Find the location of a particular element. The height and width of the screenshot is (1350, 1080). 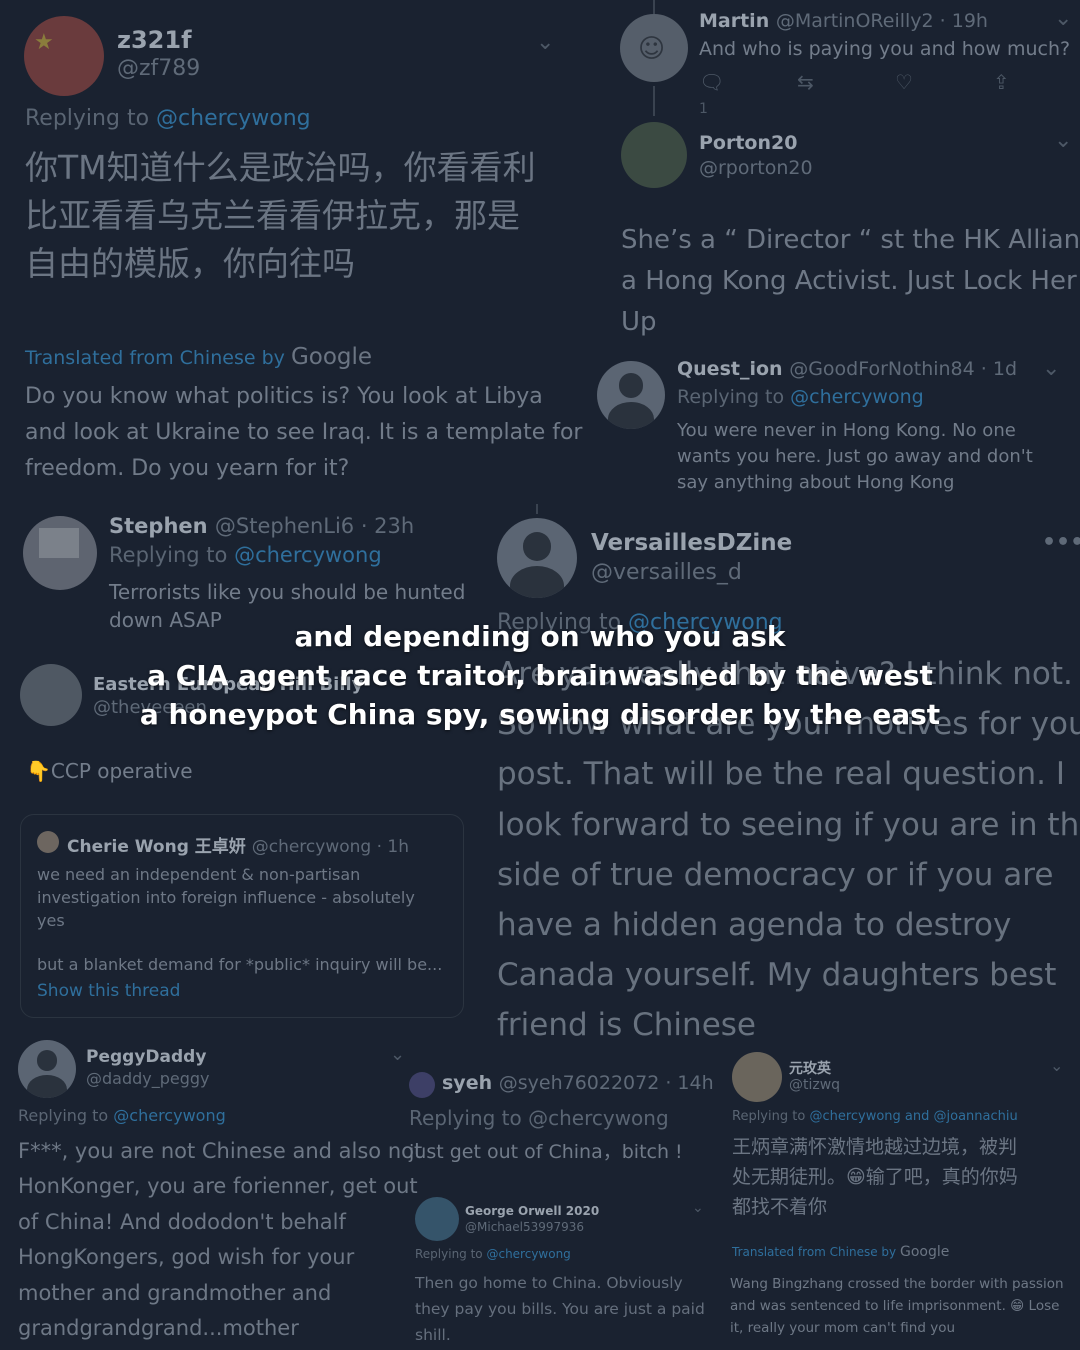

author-name: Cherie Wong 王卓妍 @chercywong · 1h is located at coordinates (238, 844).